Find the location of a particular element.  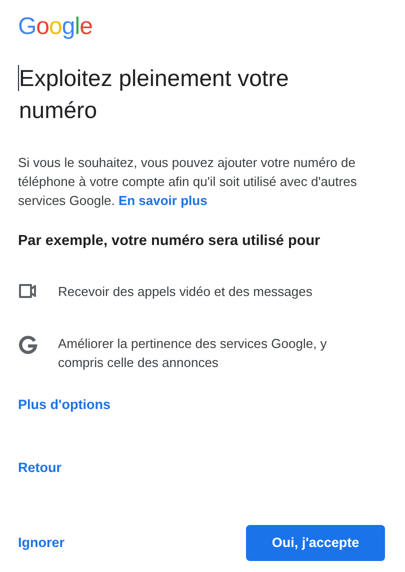

google-g-icon is located at coordinates (28, 344).